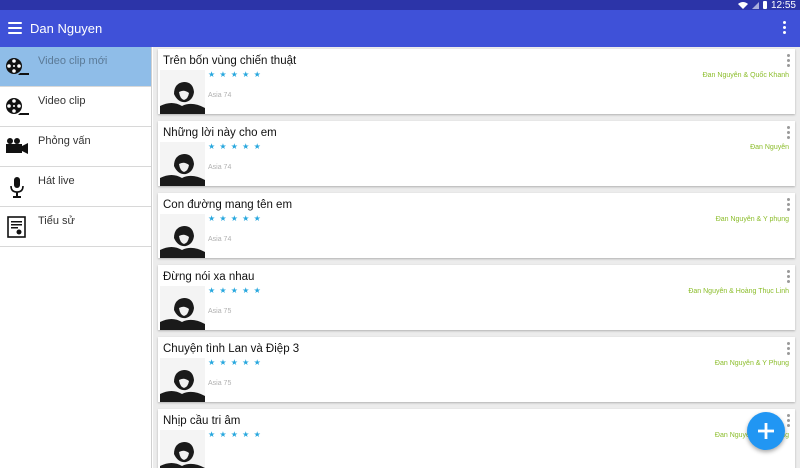  What do you see at coordinates (56, 221) in the screenshot?
I see `nav-label: Tiểu sử` at bounding box center [56, 221].